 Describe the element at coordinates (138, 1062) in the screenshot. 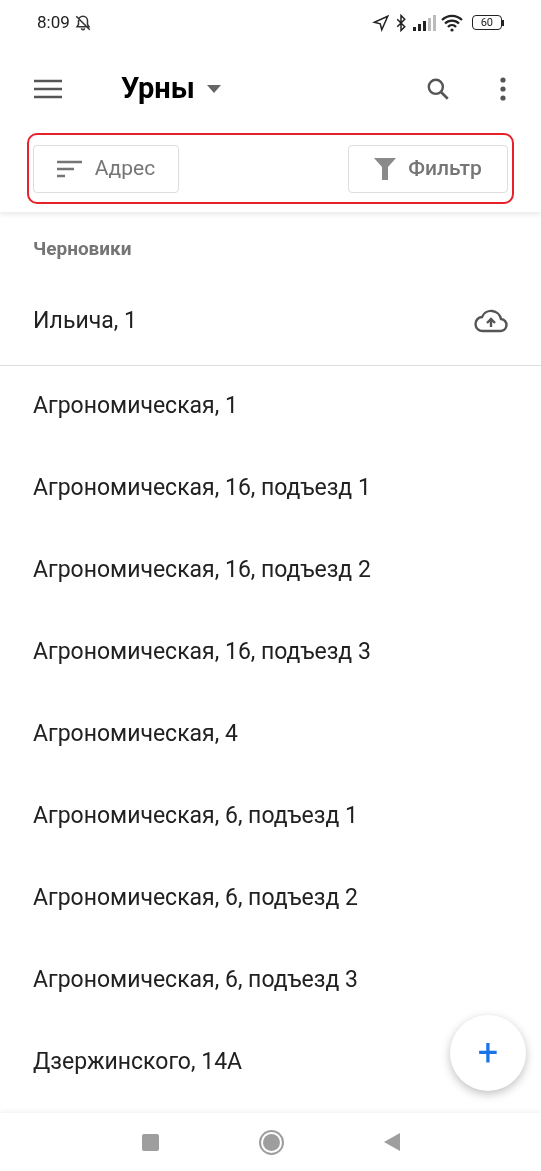

I see `list-item: Дзержинского, 14А` at that location.